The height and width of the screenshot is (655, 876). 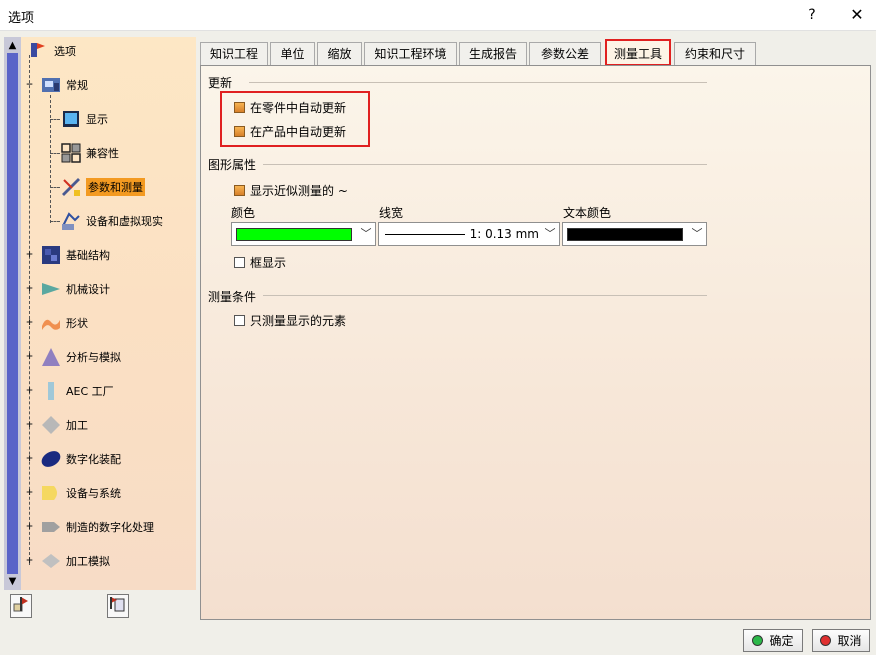 What do you see at coordinates (80, 459) in the screenshot?
I see `tree-item-digital-mockup: 数字化装配` at bounding box center [80, 459].